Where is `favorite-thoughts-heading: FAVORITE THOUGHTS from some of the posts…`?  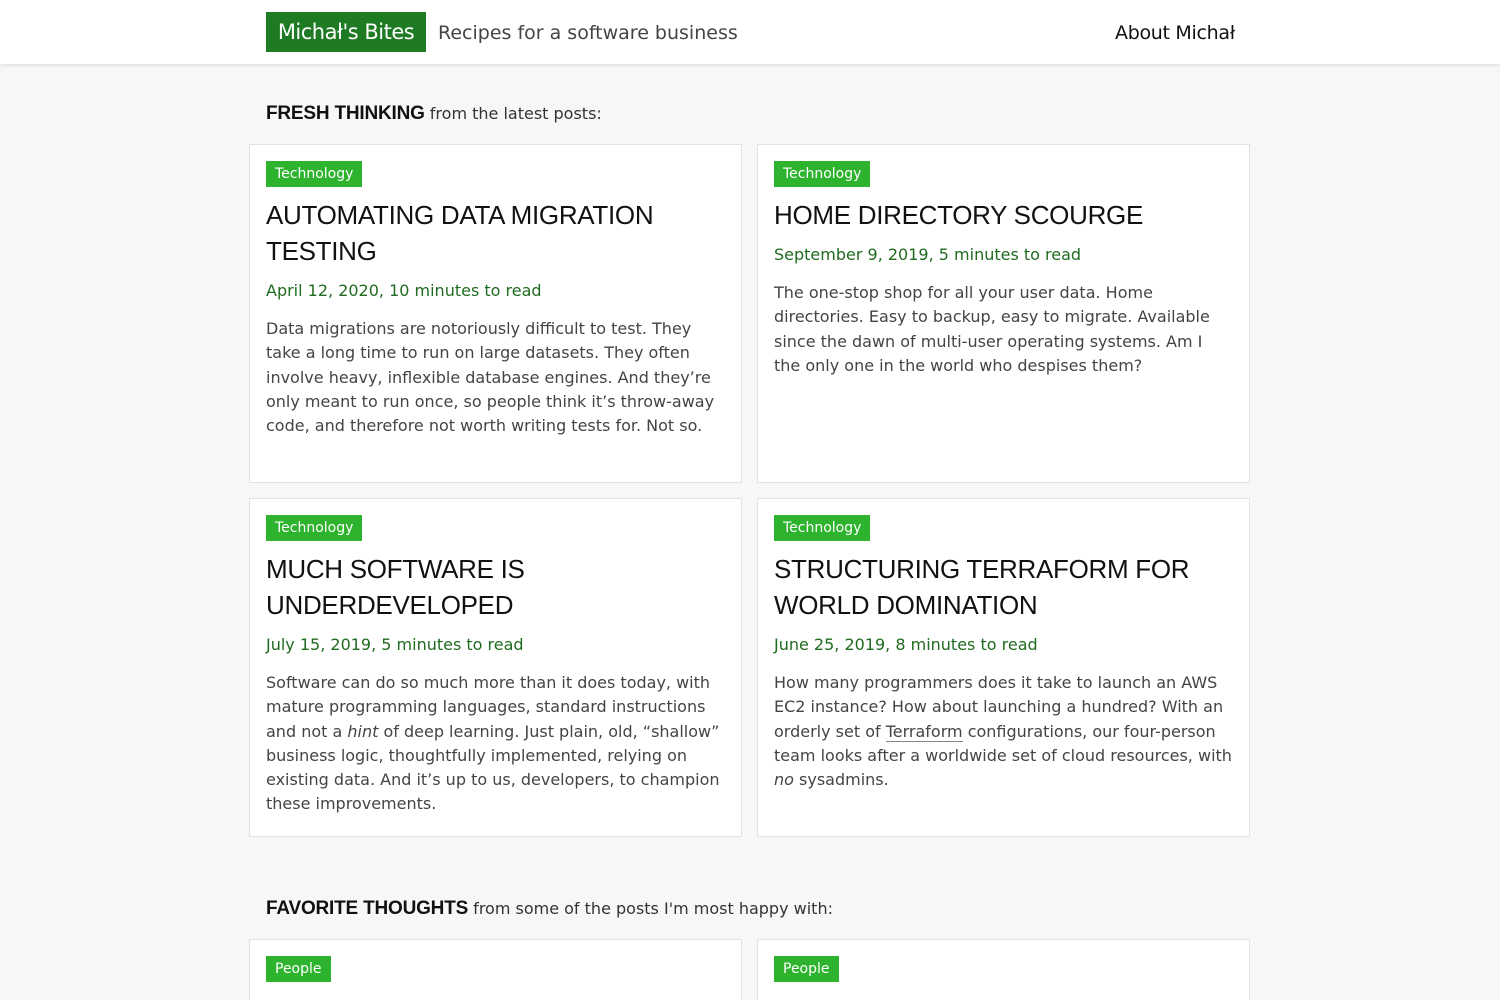 favorite-thoughts-heading: FAVORITE THOUGHTS from some of the posts… is located at coordinates (549, 909).